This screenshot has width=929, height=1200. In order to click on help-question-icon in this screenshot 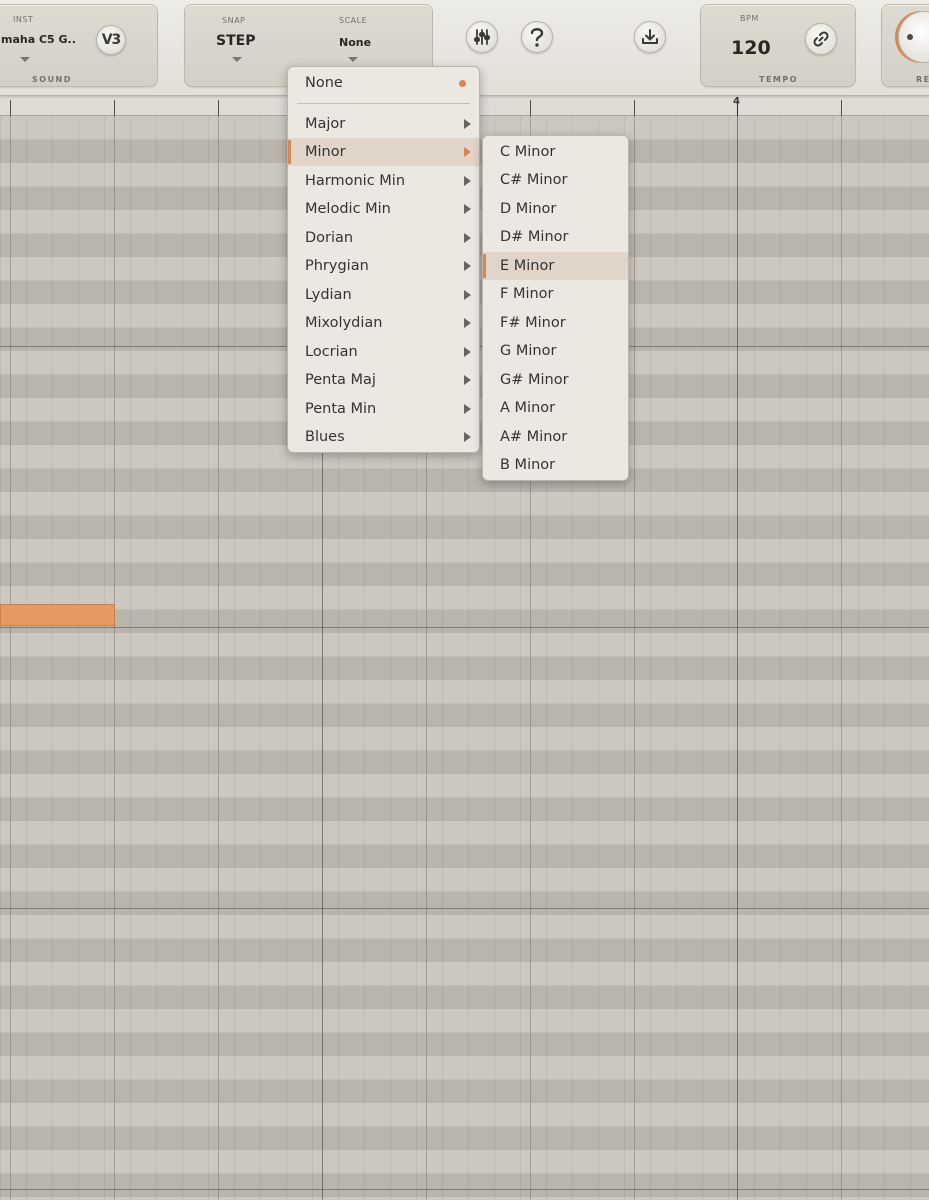, I will do `click(537, 37)`.